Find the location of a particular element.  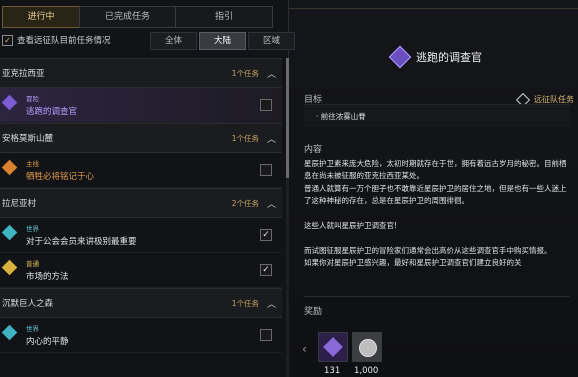

filter-group: 全体 大陆 区域 is located at coordinates (223, 41).